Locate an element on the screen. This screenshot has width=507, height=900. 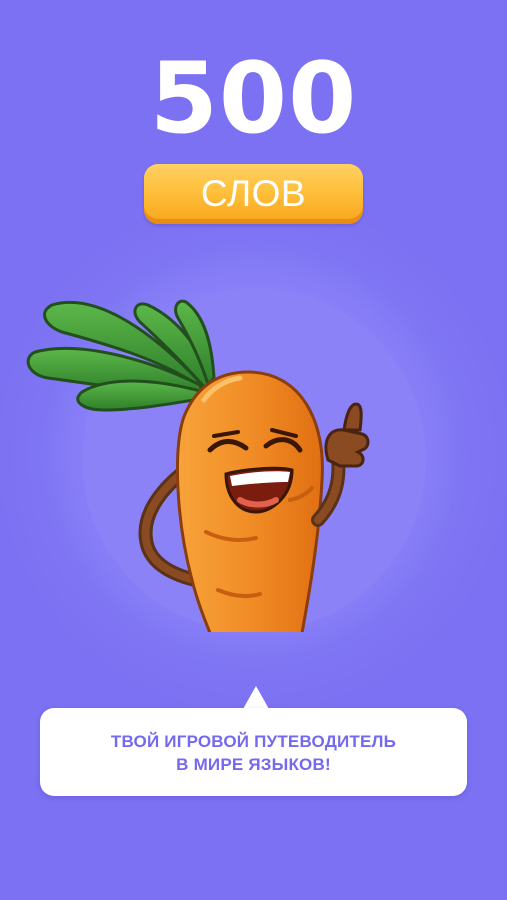
thumbs-up-hand is located at coordinates (347, 435).